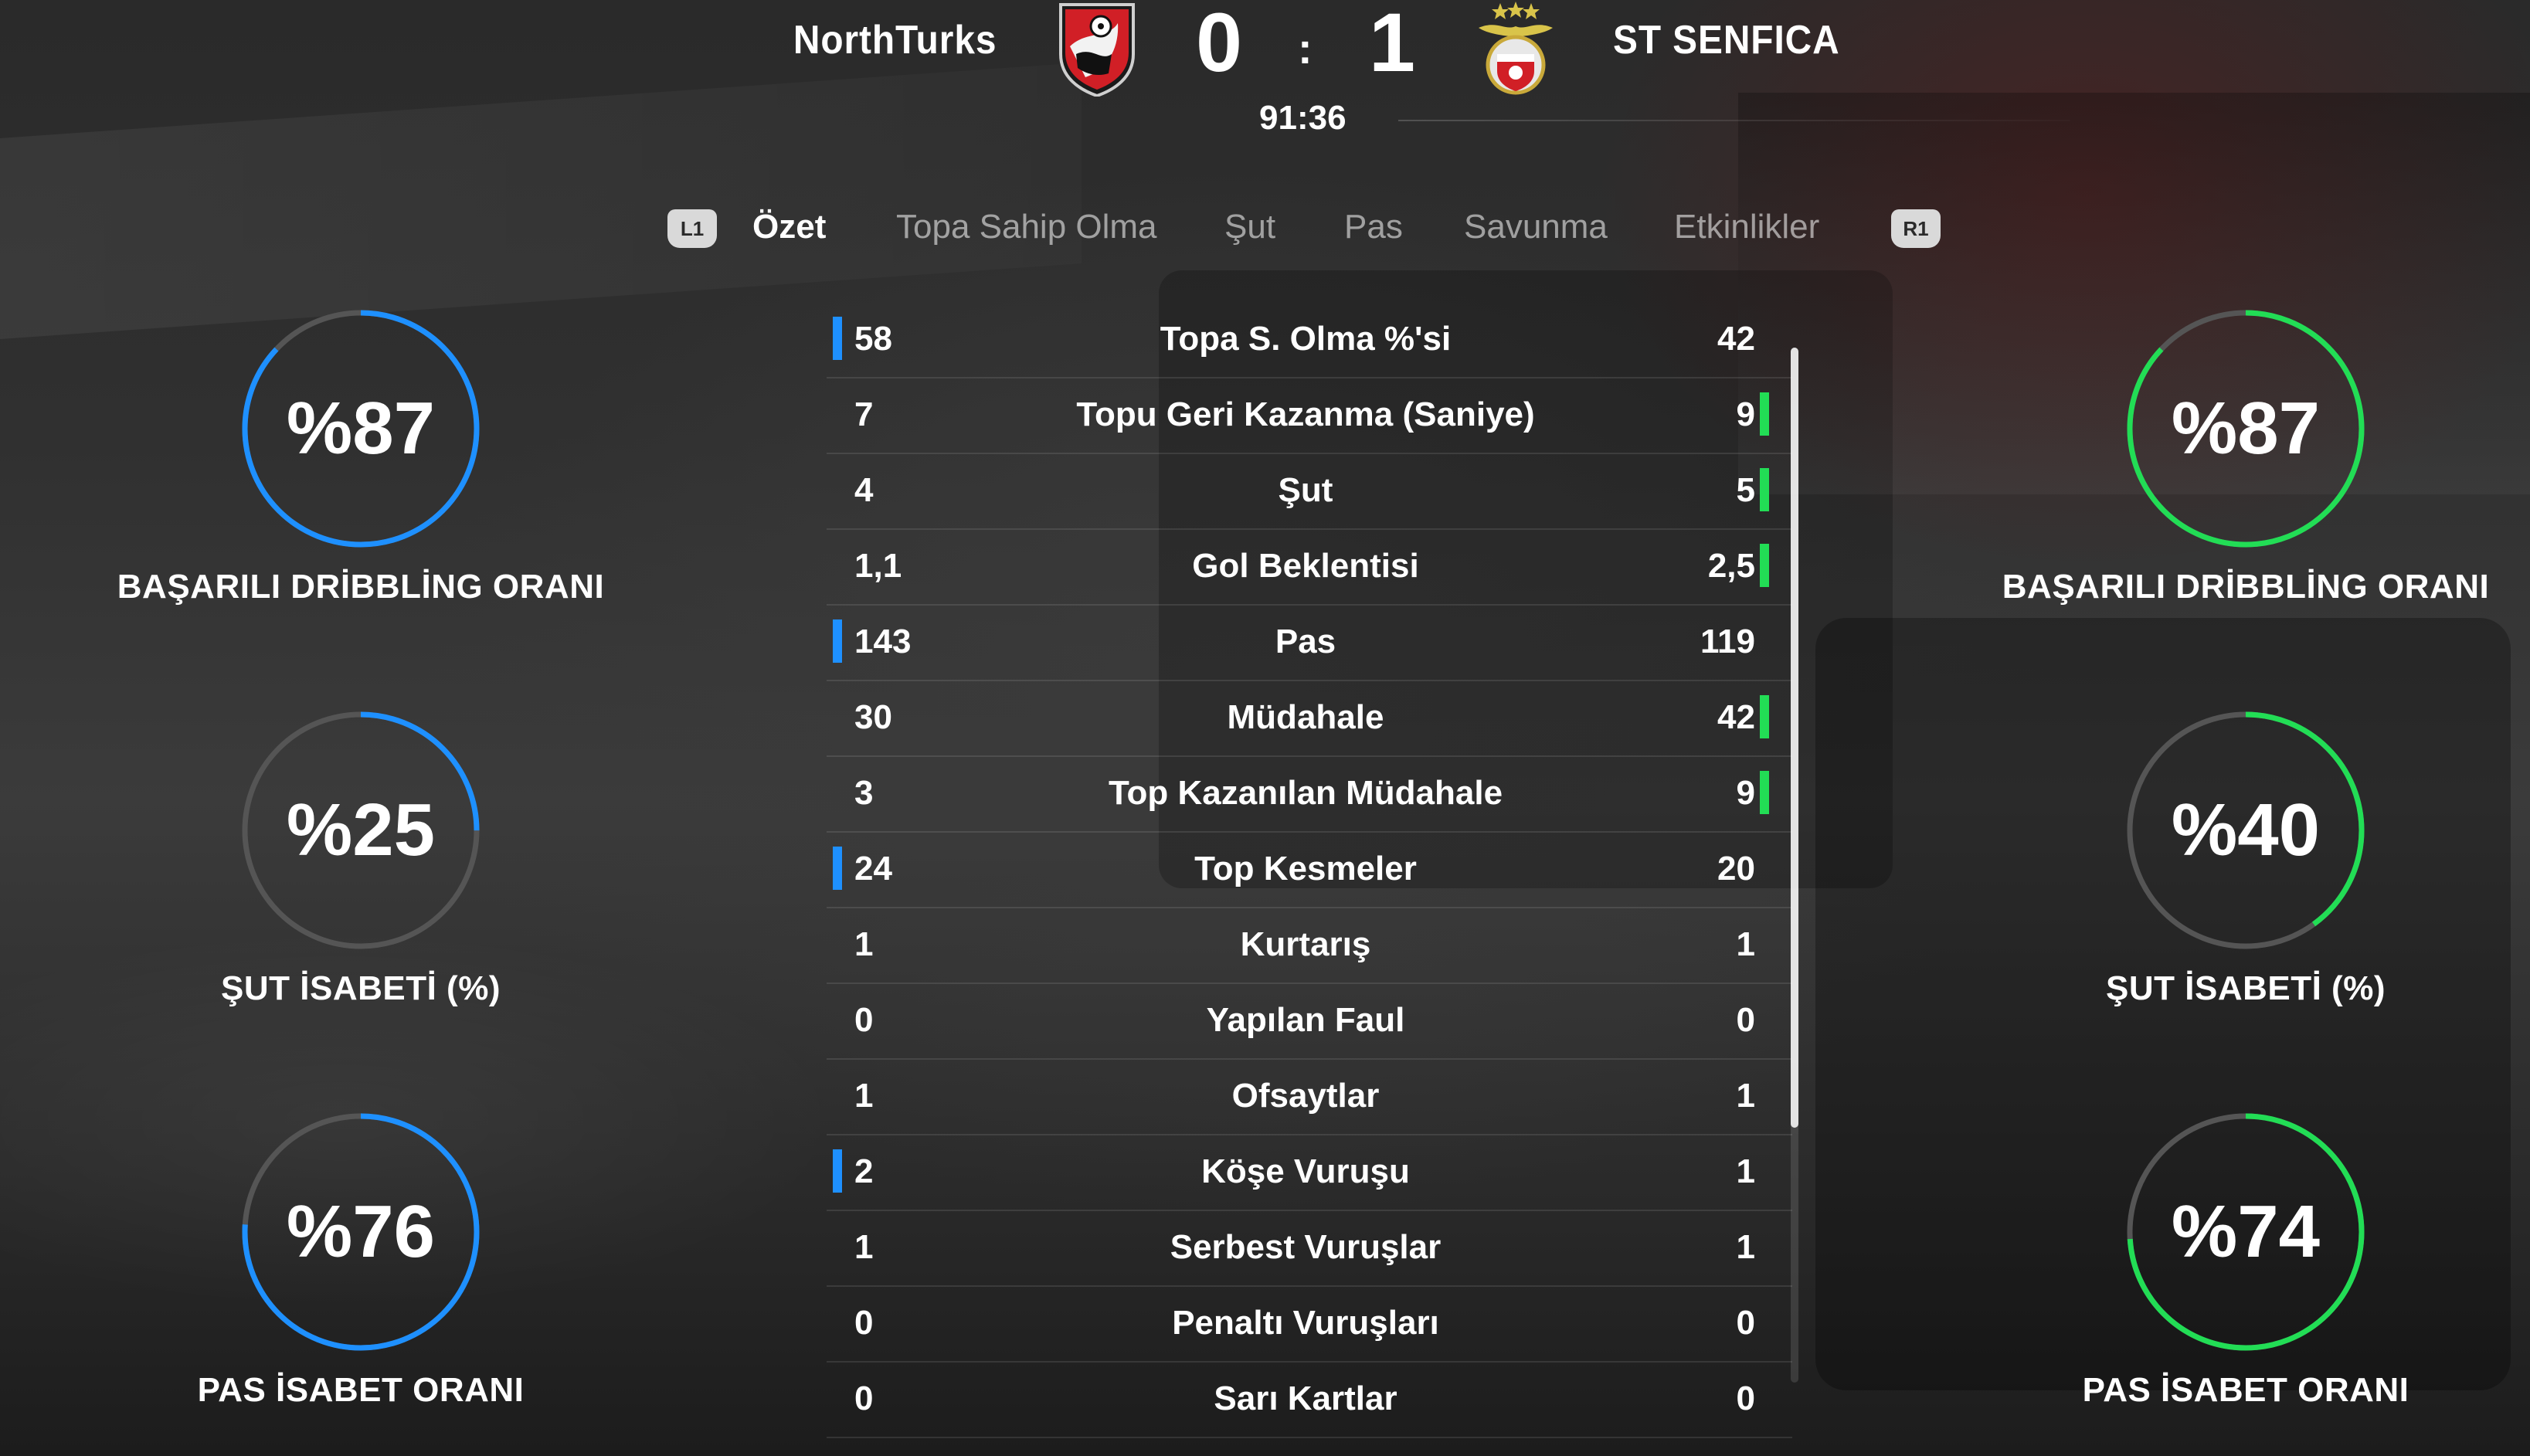 This screenshot has width=2530, height=1456. I want to click on stat-row: 2 Köşe Vuruşu 1, so click(1309, 1173).